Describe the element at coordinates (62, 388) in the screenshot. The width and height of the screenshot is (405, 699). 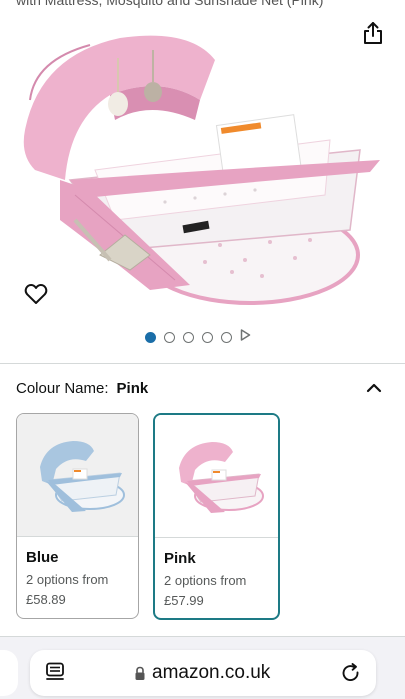
I see `colour-label: Colour Name:` at that location.